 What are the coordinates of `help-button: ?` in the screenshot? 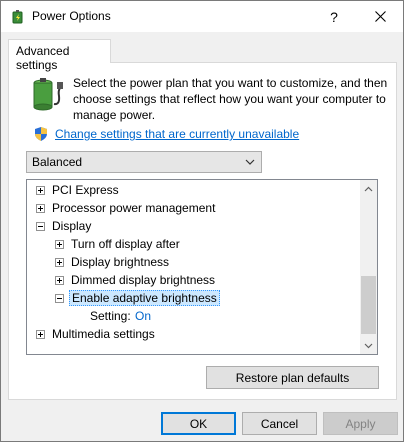 It's located at (334, 16).